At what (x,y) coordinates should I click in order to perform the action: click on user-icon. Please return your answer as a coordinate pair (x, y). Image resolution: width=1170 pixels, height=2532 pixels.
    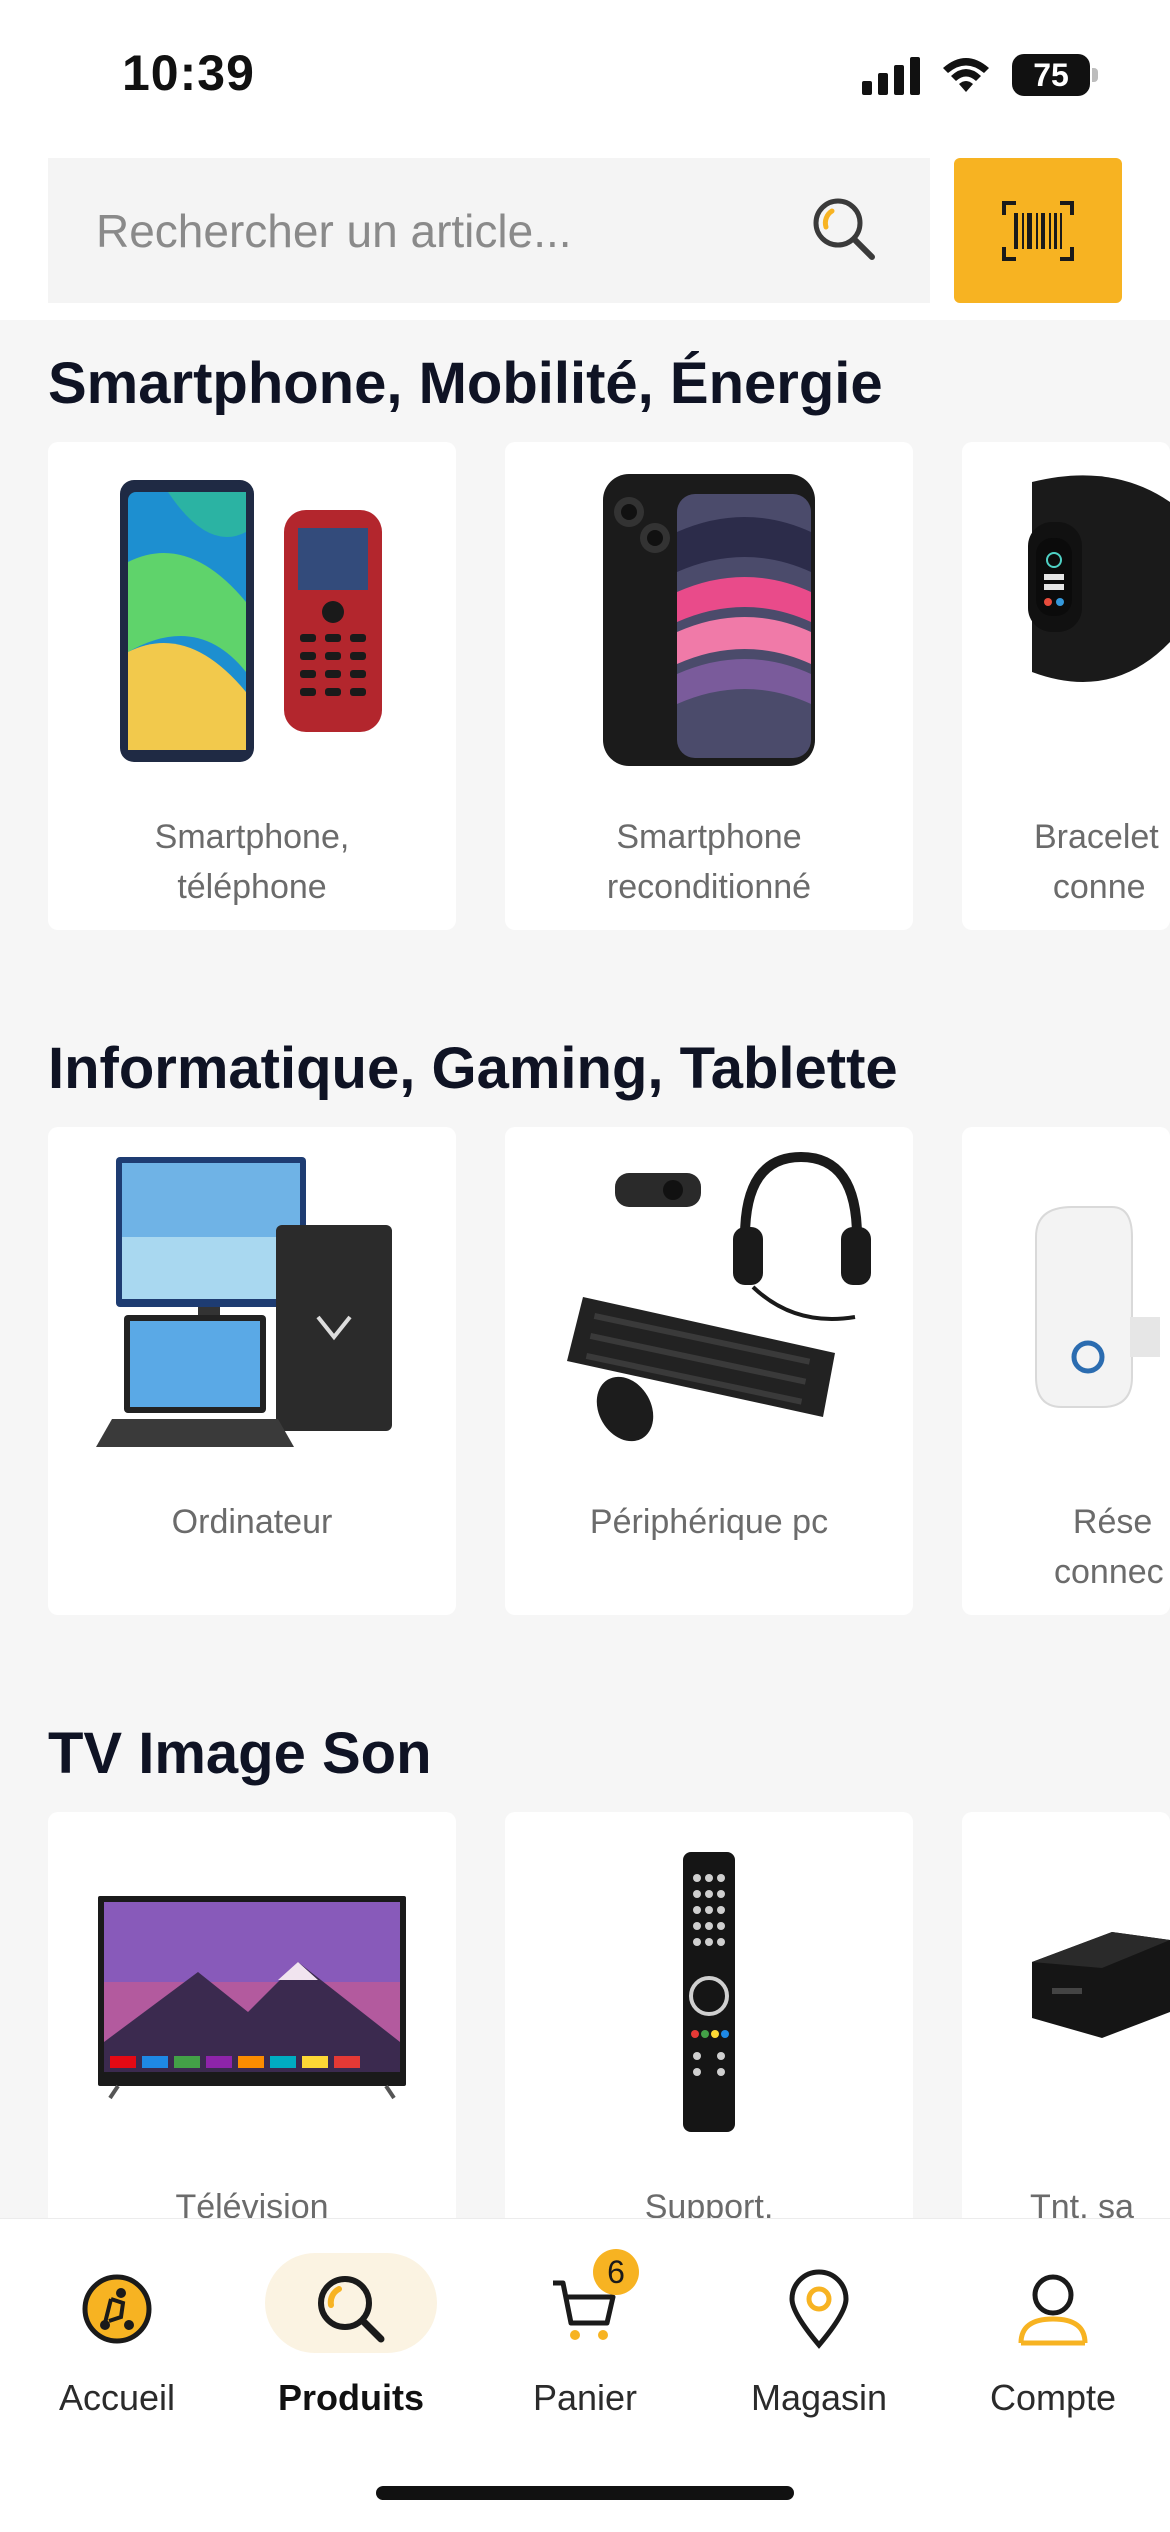
    Looking at the image, I should click on (1053, 2309).